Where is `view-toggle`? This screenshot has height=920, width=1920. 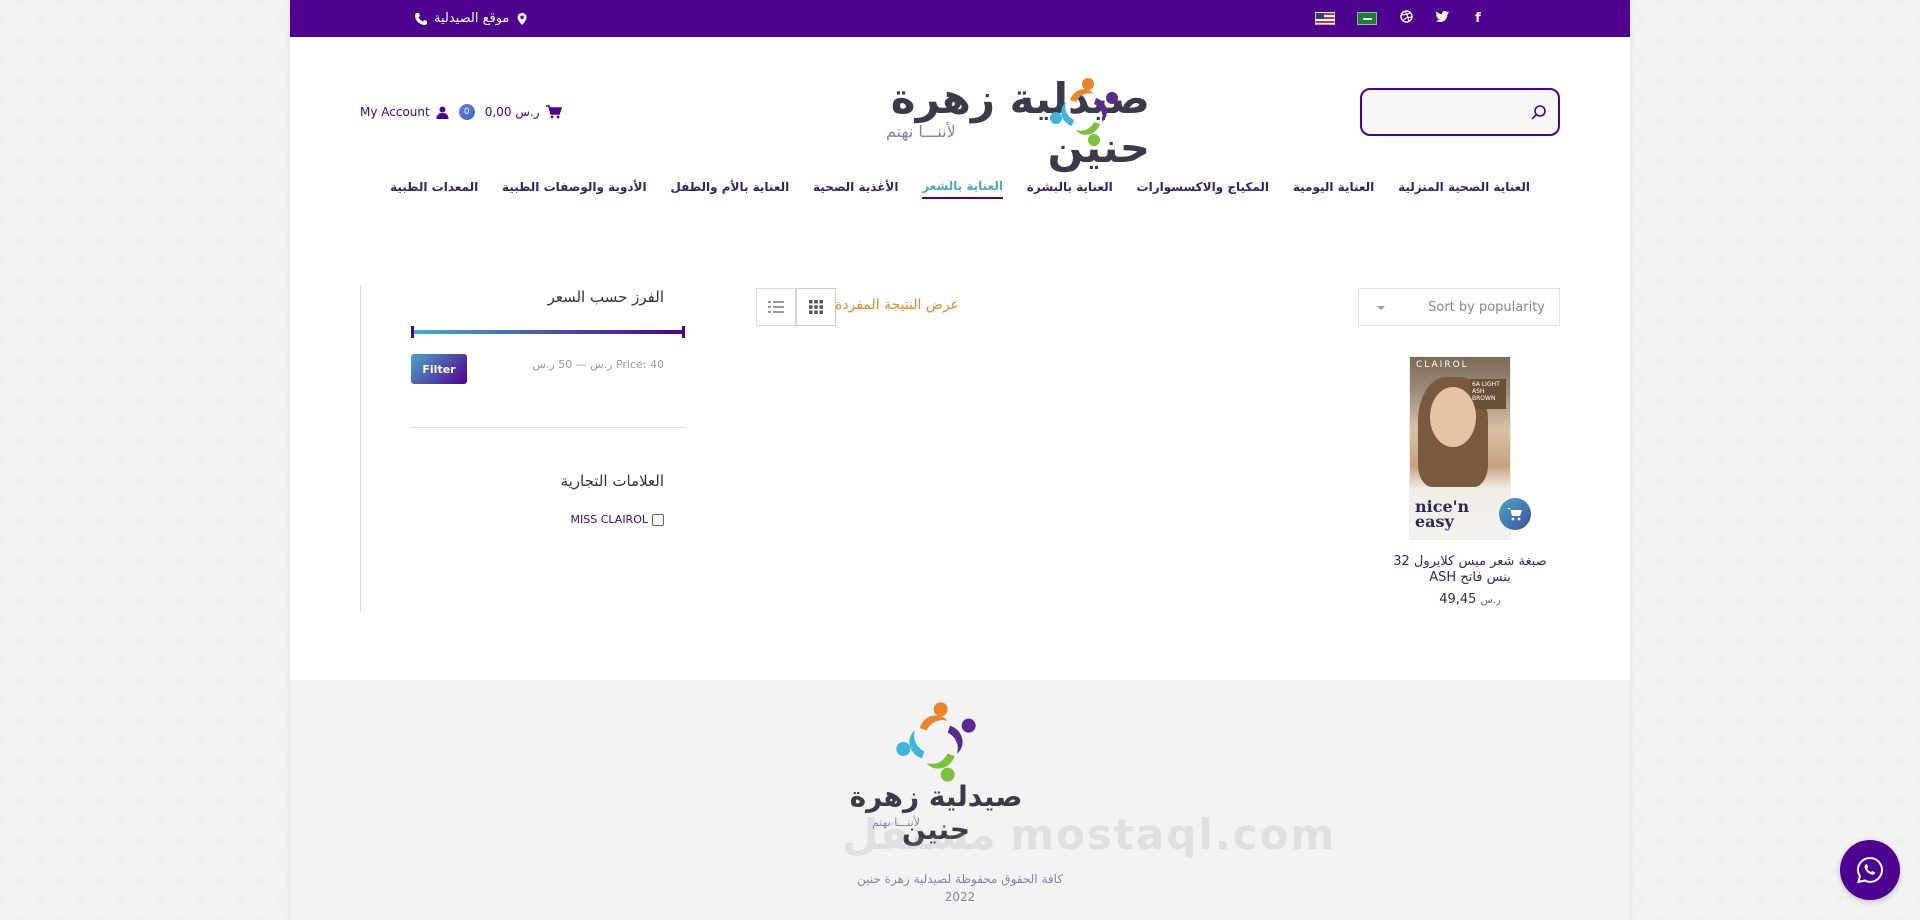 view-toggle is located at coordinates (796, 307).